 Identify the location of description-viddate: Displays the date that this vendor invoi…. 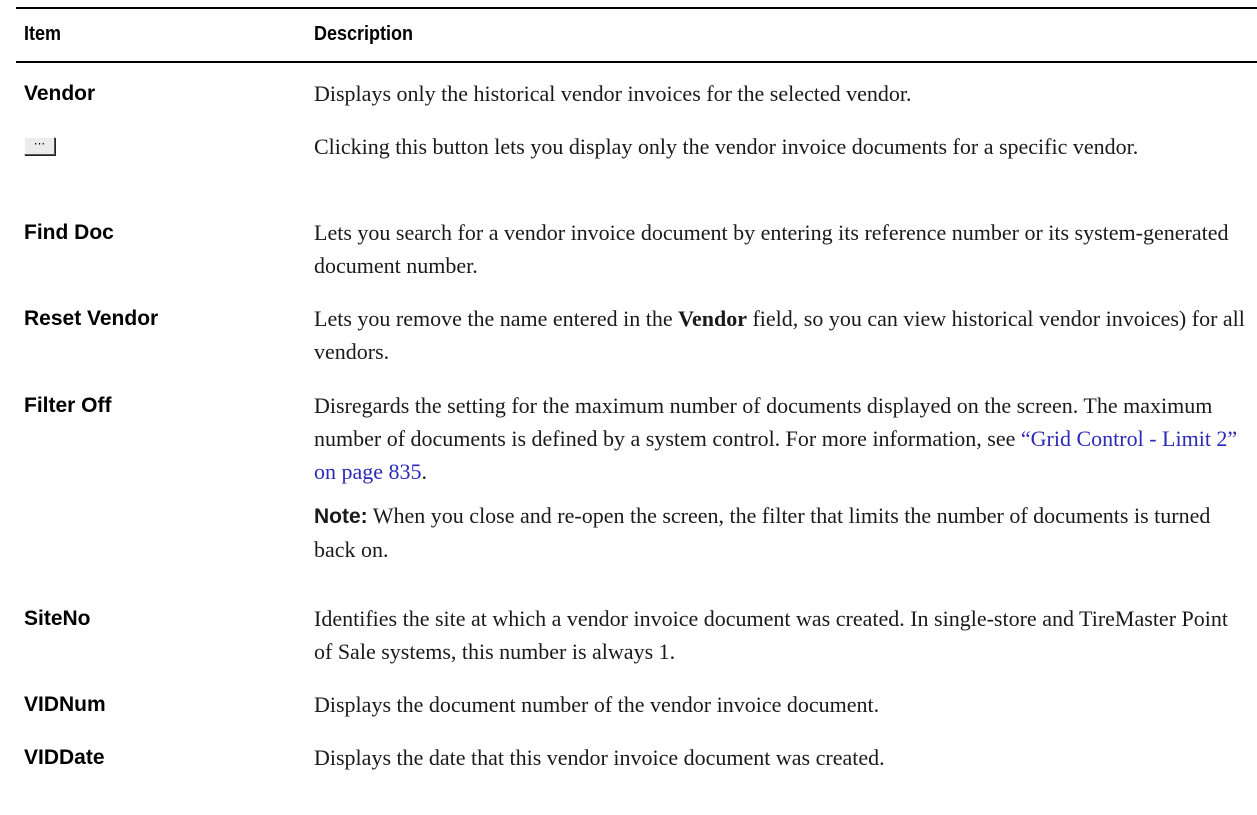
(599, 757).